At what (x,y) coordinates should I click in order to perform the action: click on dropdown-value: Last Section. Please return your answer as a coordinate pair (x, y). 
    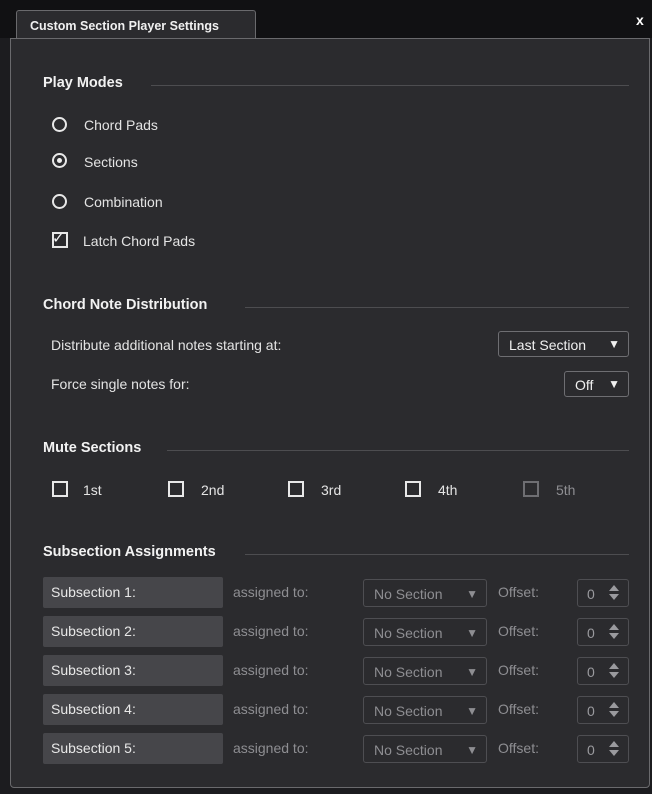
    Looking at the image, I should click on (548, 345).